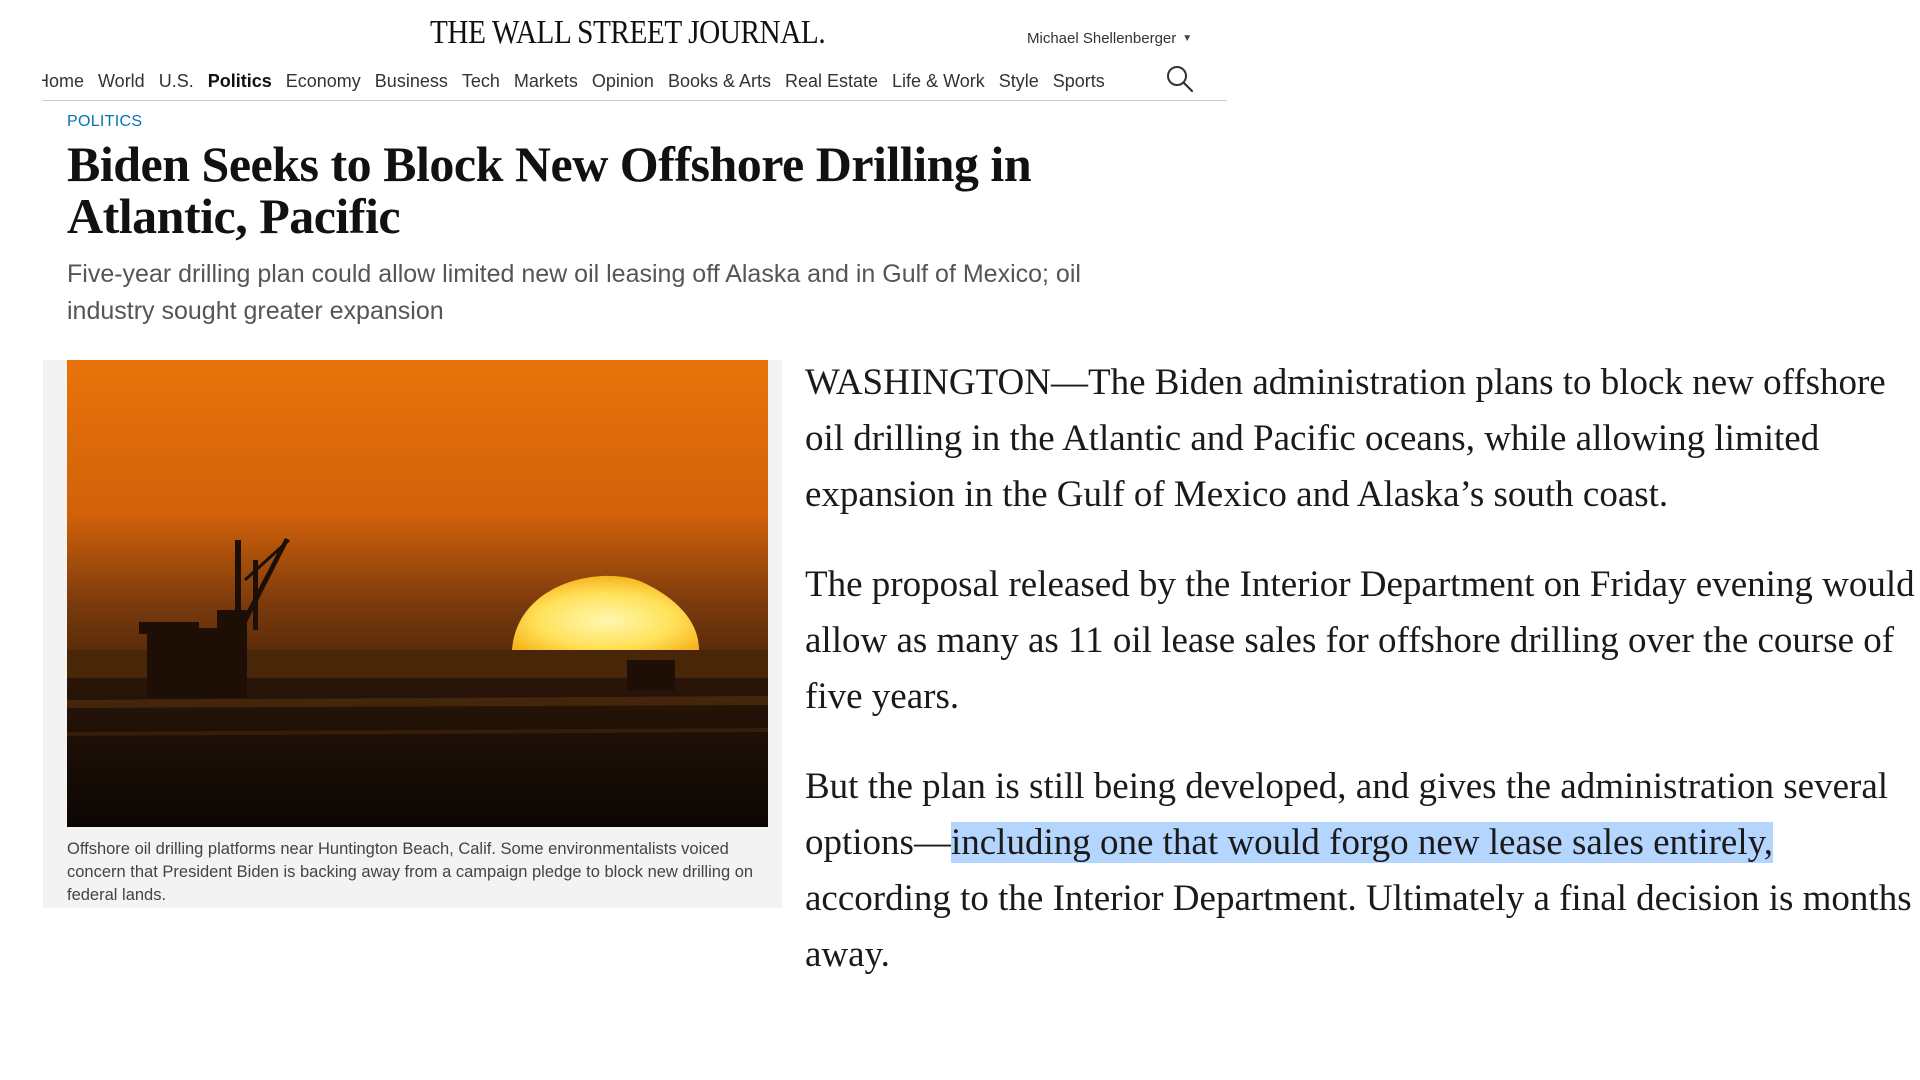 This screenshot has height=1080, width=1920. What do you see at coordinates (240, 81) in the screenshot?
I see `nav-item-politics: Politics` at bounding box center [240, 81].